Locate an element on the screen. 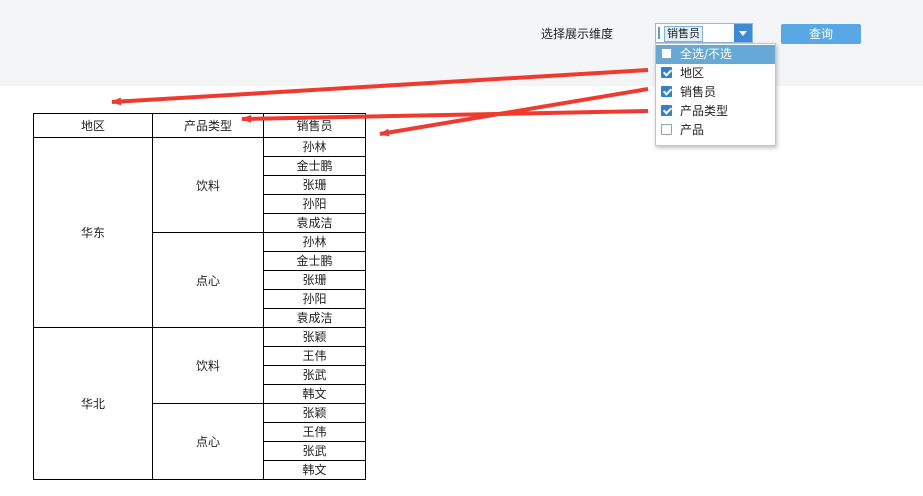  arrow-to-salesperson is located at coordinates (514, 112).